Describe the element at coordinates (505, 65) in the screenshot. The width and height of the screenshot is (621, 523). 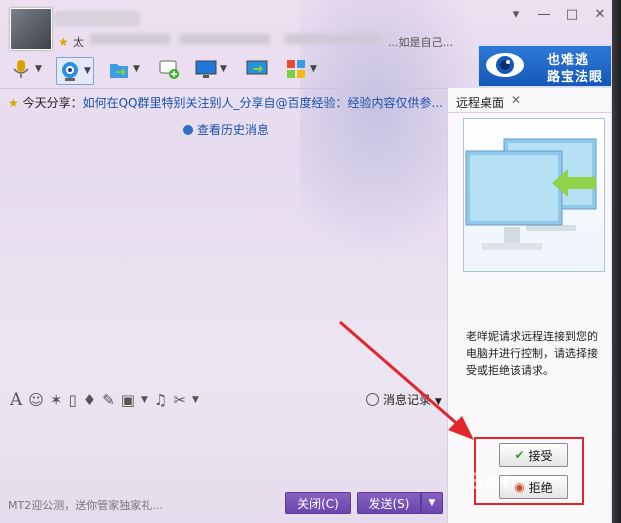
I see `eye-icon` at that location.